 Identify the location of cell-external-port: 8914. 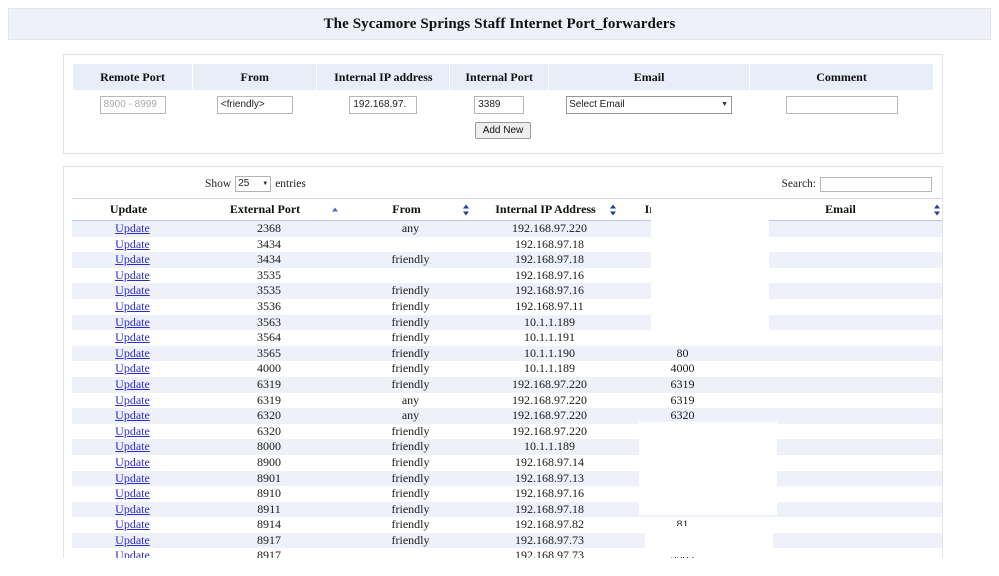
(269, 525).